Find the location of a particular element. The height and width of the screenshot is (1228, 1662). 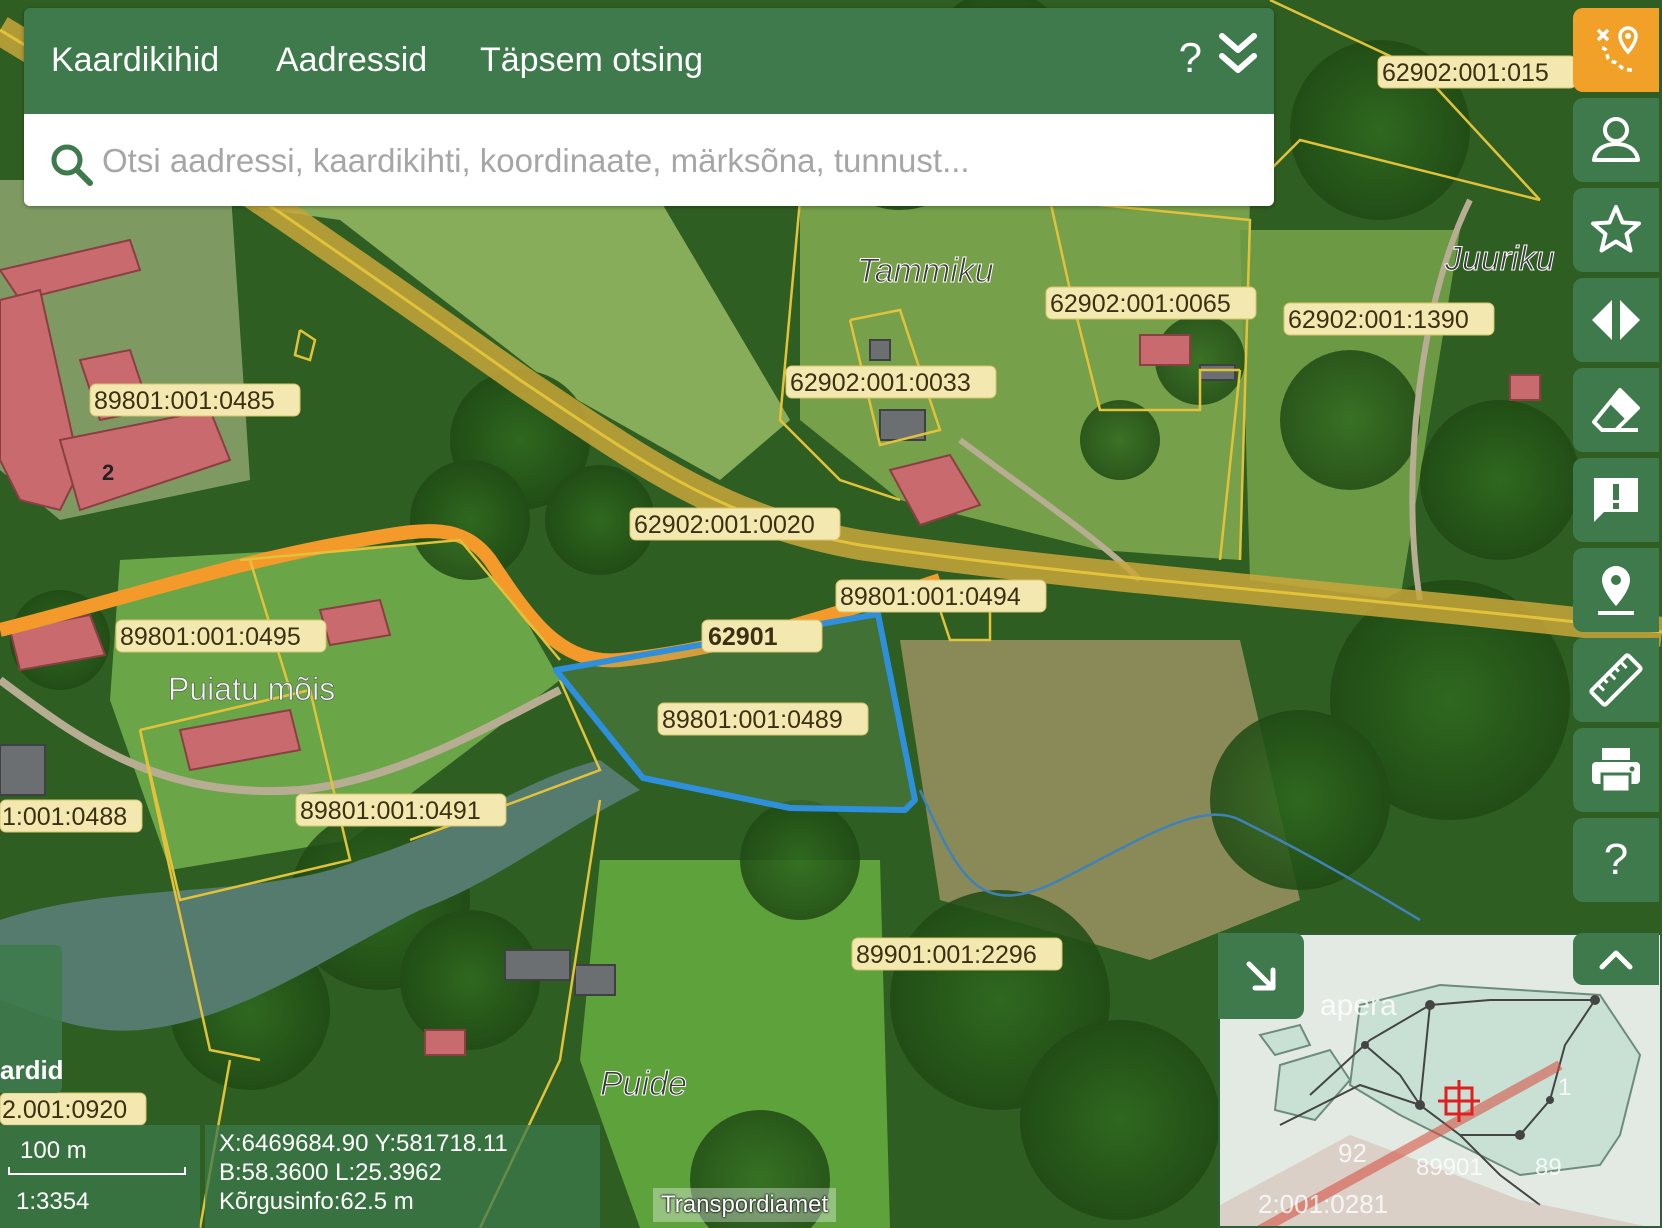

compare-button is located at coordinates (1616, 320).